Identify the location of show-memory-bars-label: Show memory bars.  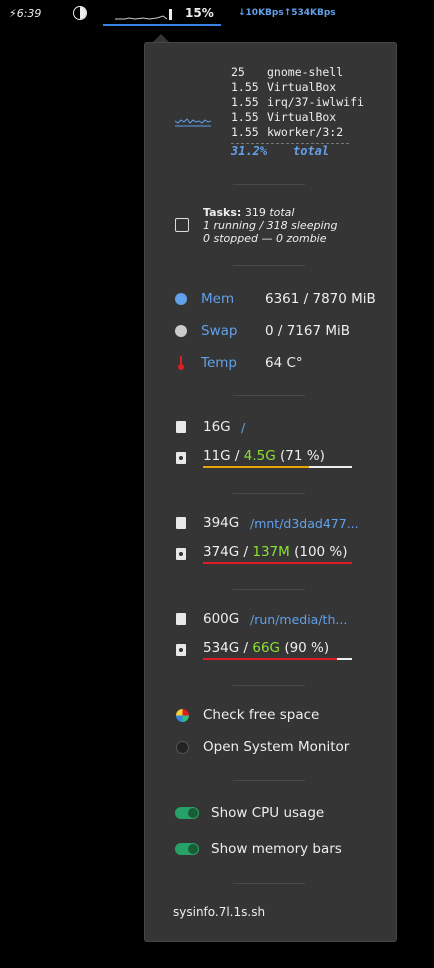
(276, 849).